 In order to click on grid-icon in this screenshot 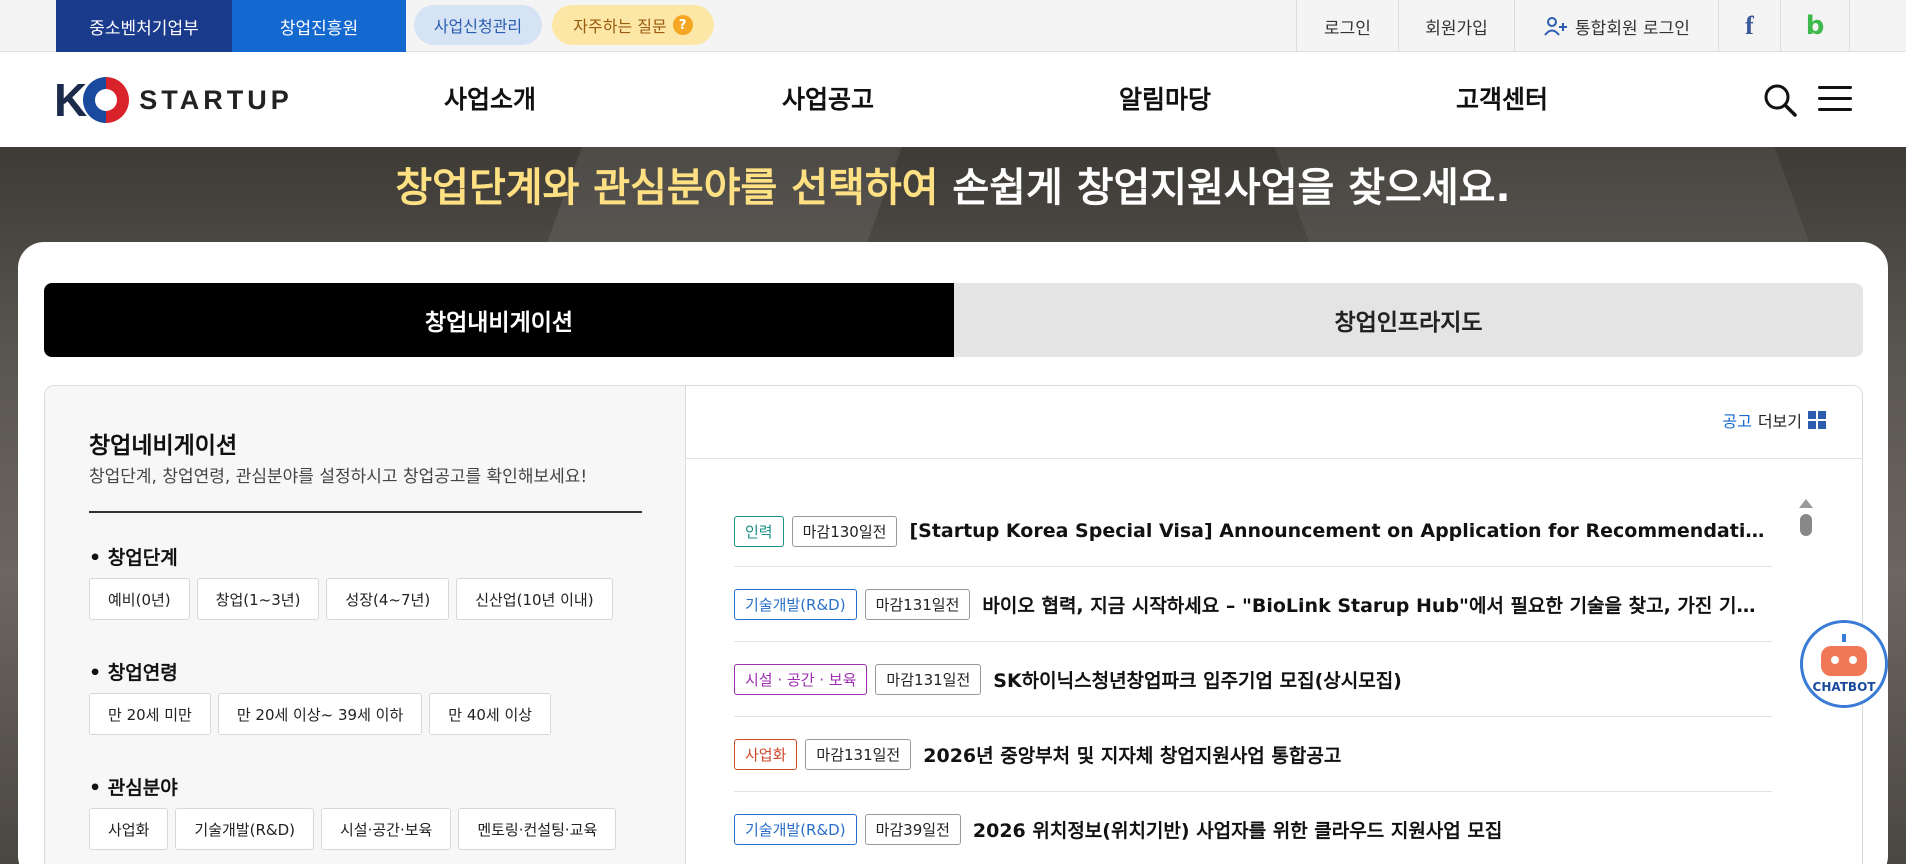, I will do `click(1817, 420)`.